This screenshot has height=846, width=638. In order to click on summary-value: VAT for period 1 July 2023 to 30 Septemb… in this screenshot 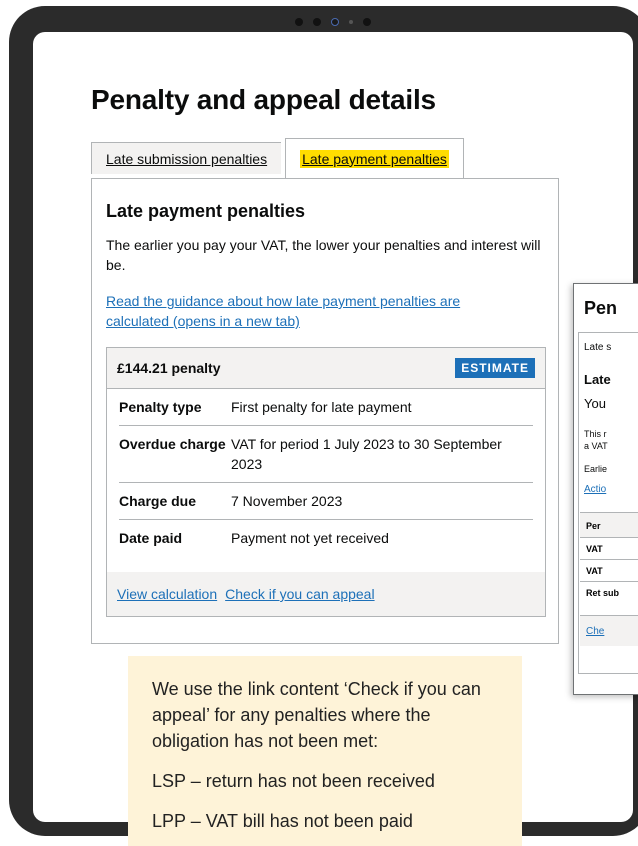, I will do `click(366, 454)`.